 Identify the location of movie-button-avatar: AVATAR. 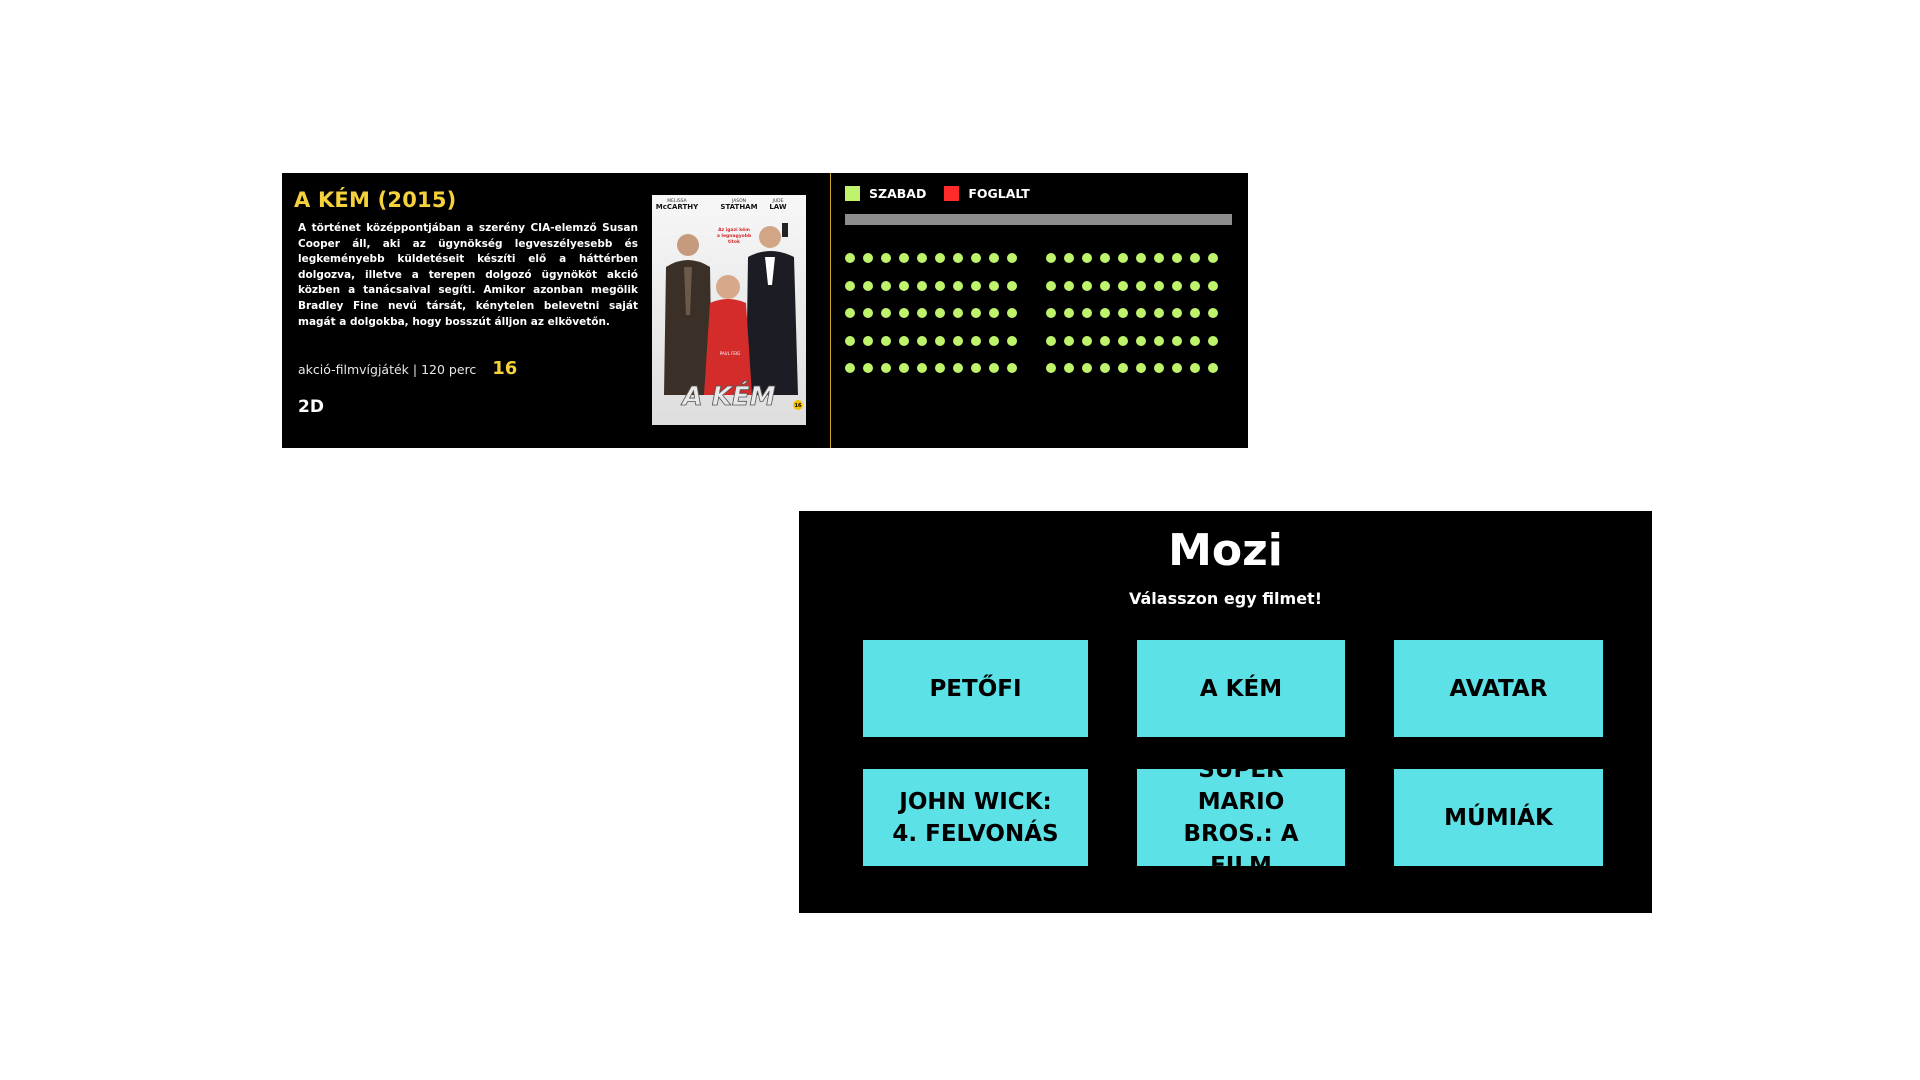
(1498, 688).